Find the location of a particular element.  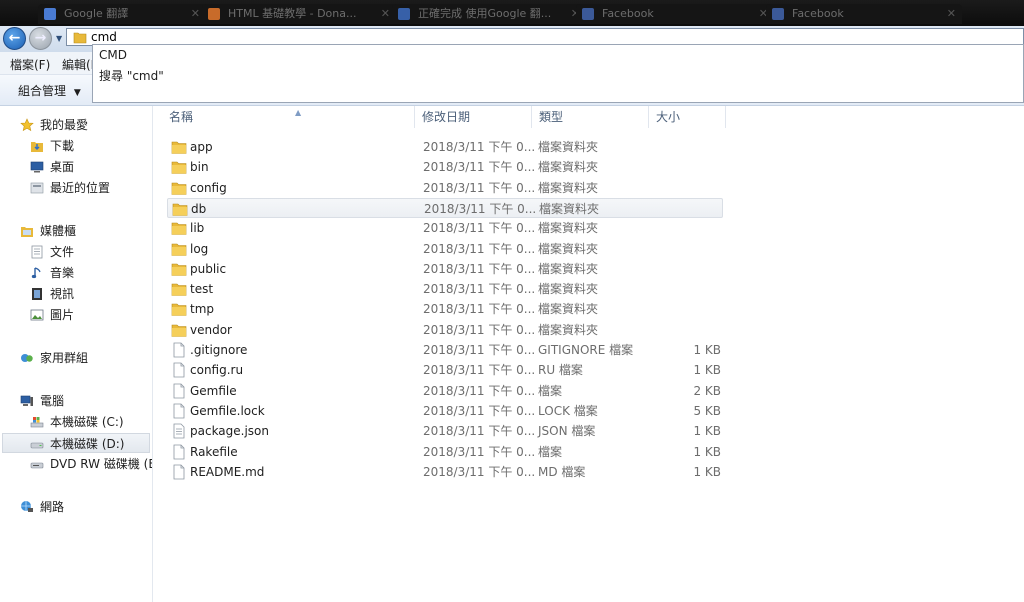

arrow-left-icon: ← is located at coordinates (14, 38).